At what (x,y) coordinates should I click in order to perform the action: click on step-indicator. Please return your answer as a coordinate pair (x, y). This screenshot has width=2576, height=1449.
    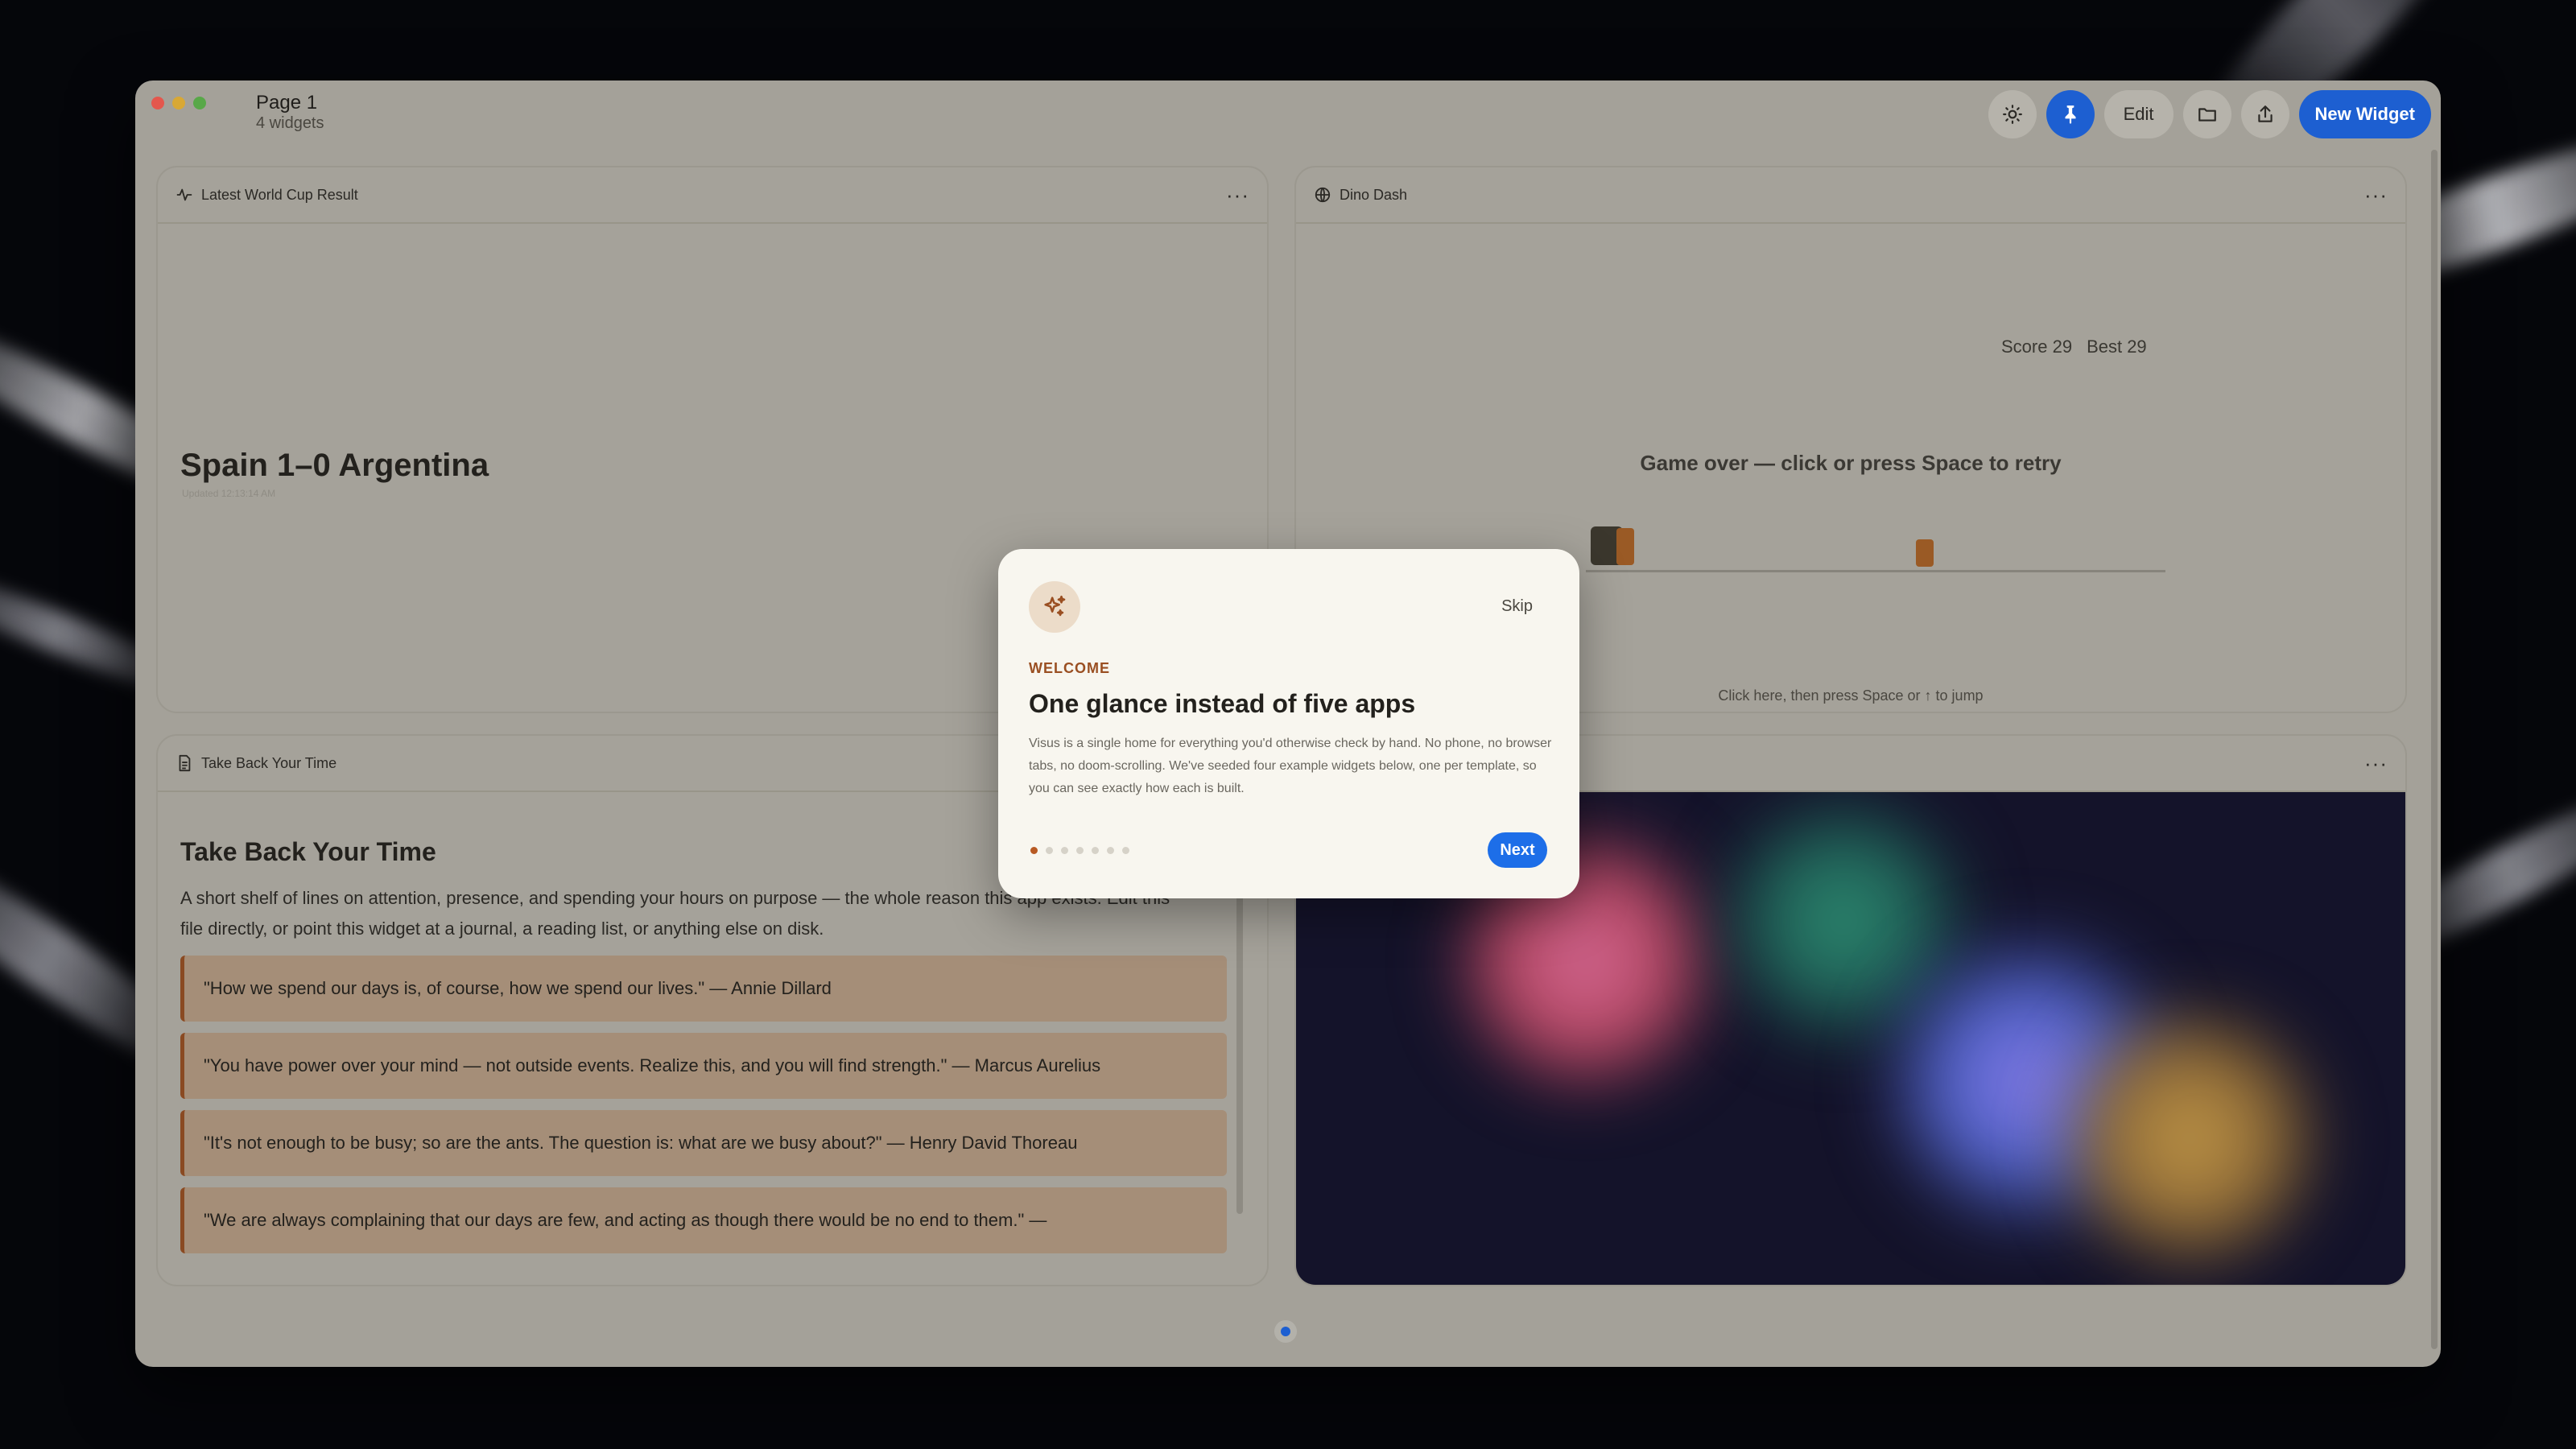
    Looking at the image, I should click on (1079, 850).